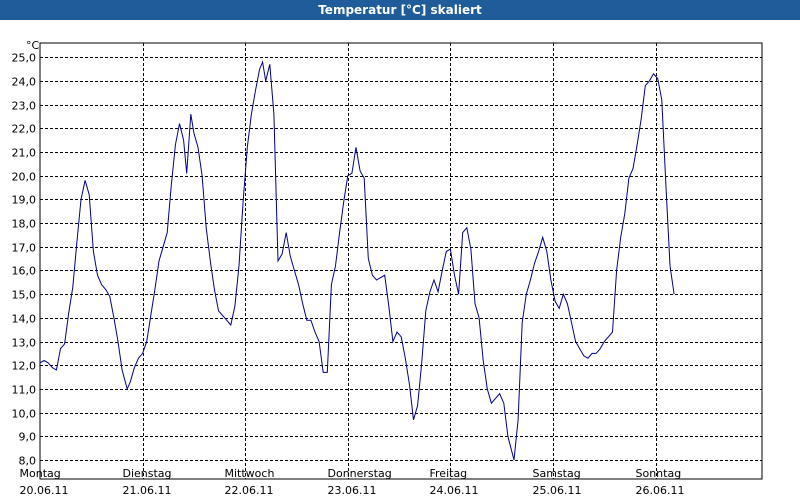 Image resolution: width=800 pixels, height=500 pixels. Describe the element at coordinates (660, 490) in the screenshot. I see `x-tick-date-label: 26.06.11` at that location.